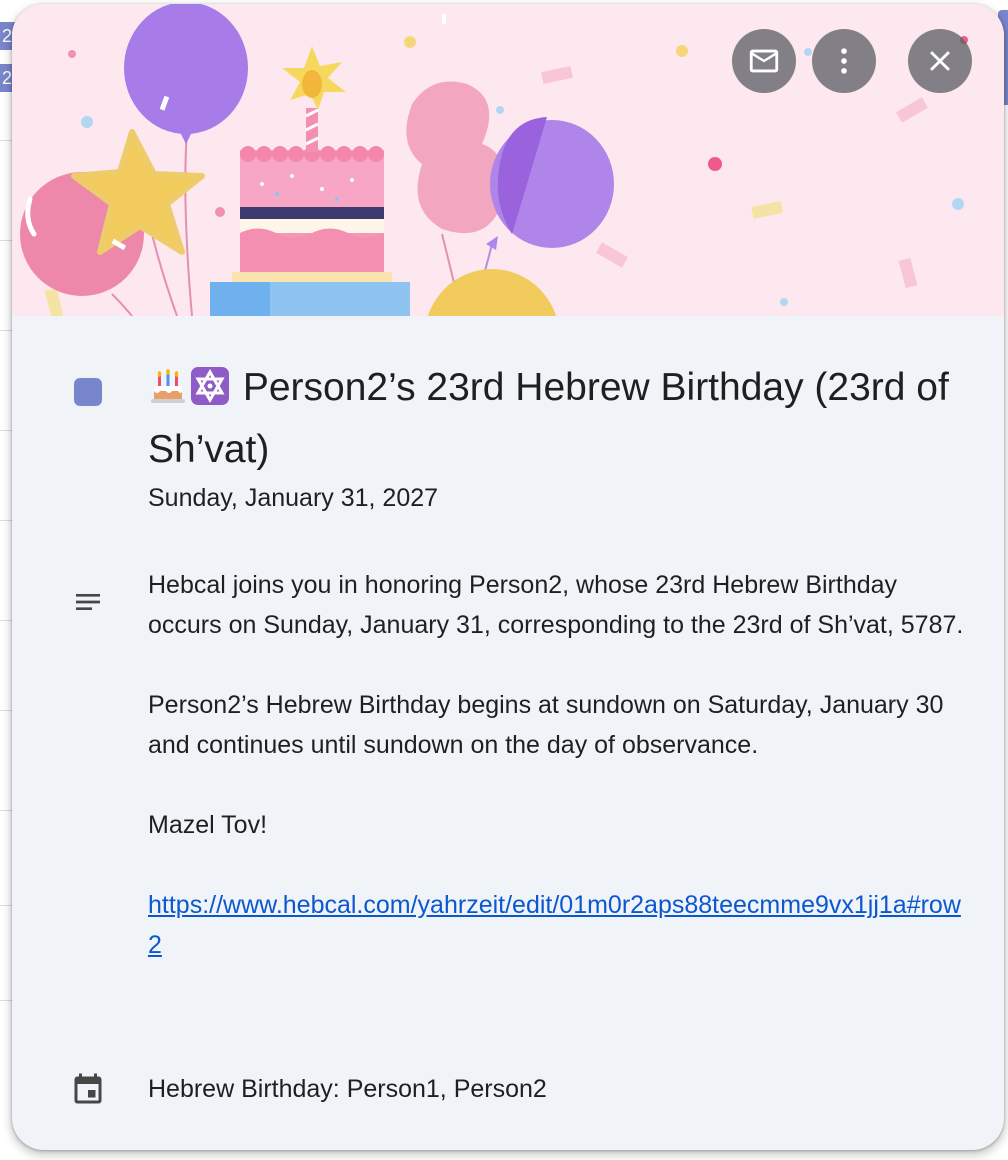 Image resolution: width=1008 pixels, height=1160 pixels. What do you see at coordinates (210, 394) in the screenshot?
I see `star-of-david-emoji-icon` at bounding box center [210, 394].